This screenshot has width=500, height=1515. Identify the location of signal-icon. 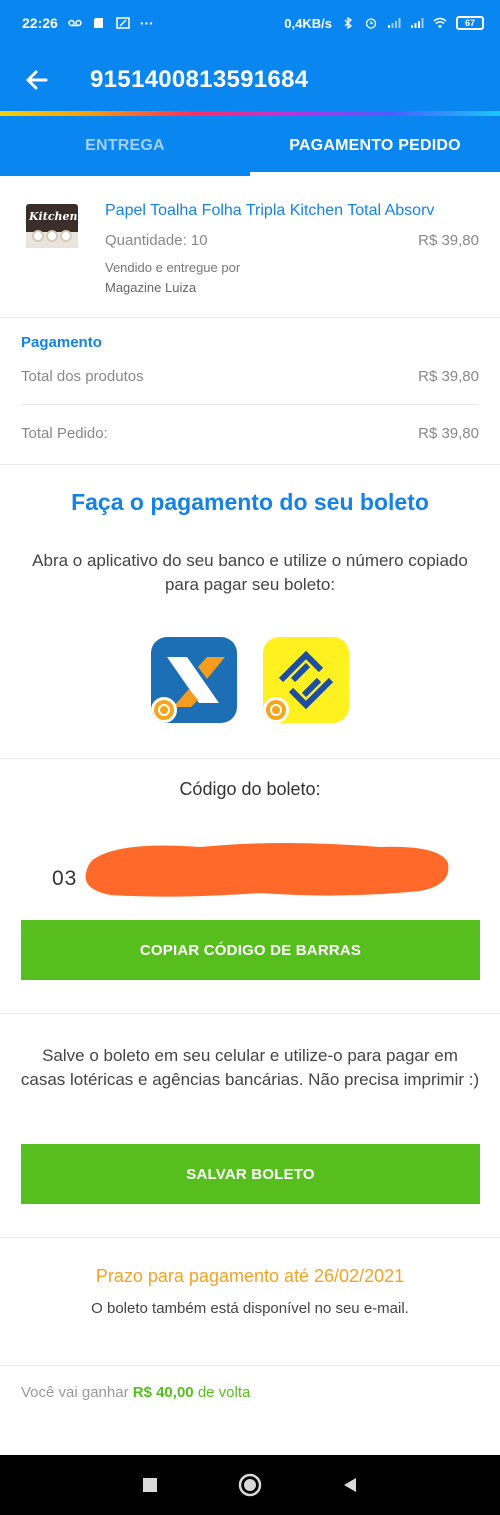
(394, 23).